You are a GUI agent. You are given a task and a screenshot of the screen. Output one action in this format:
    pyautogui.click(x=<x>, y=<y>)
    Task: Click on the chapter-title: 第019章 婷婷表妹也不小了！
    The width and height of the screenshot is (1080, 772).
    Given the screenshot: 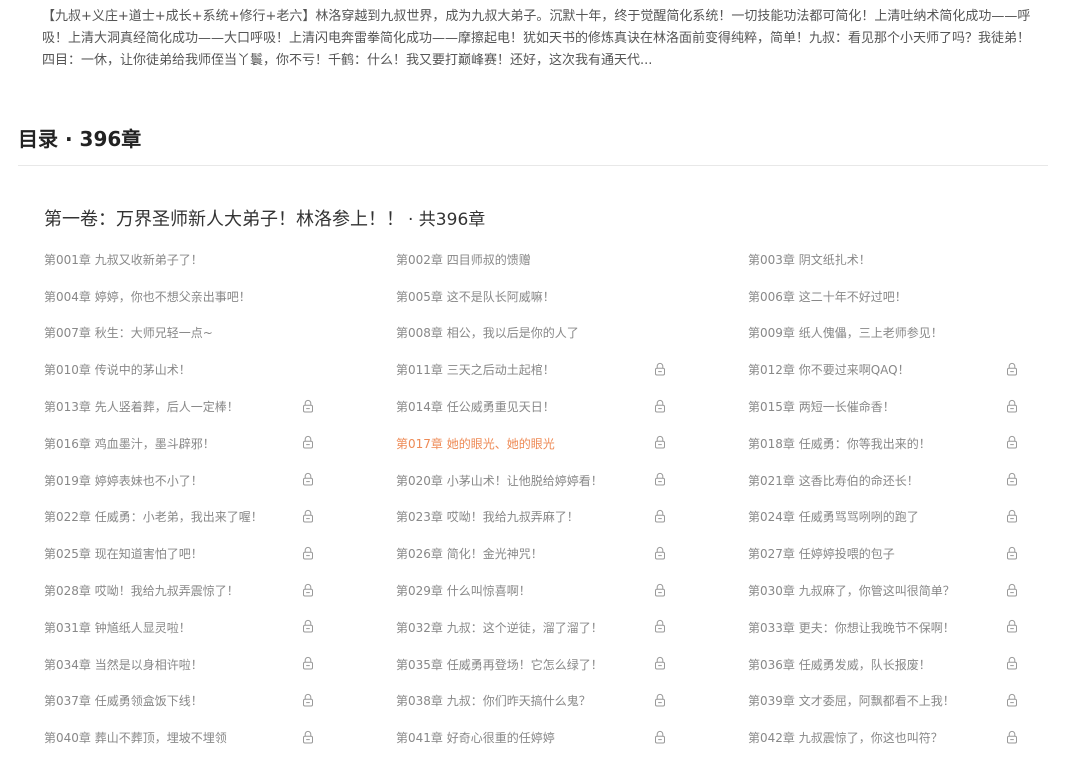 What is the action you would take?
    pyautogui.click(x=123, y=480)
    